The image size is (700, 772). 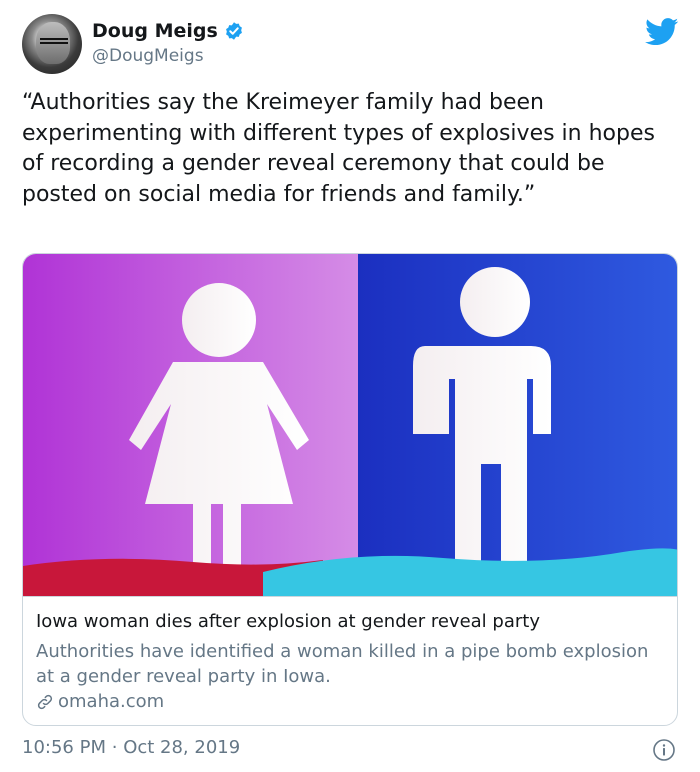 What do you see at coordinates (64, 747) in the screenshot?
I see `tweet-time: 10:56 PM` at bounding box center [64, 747].